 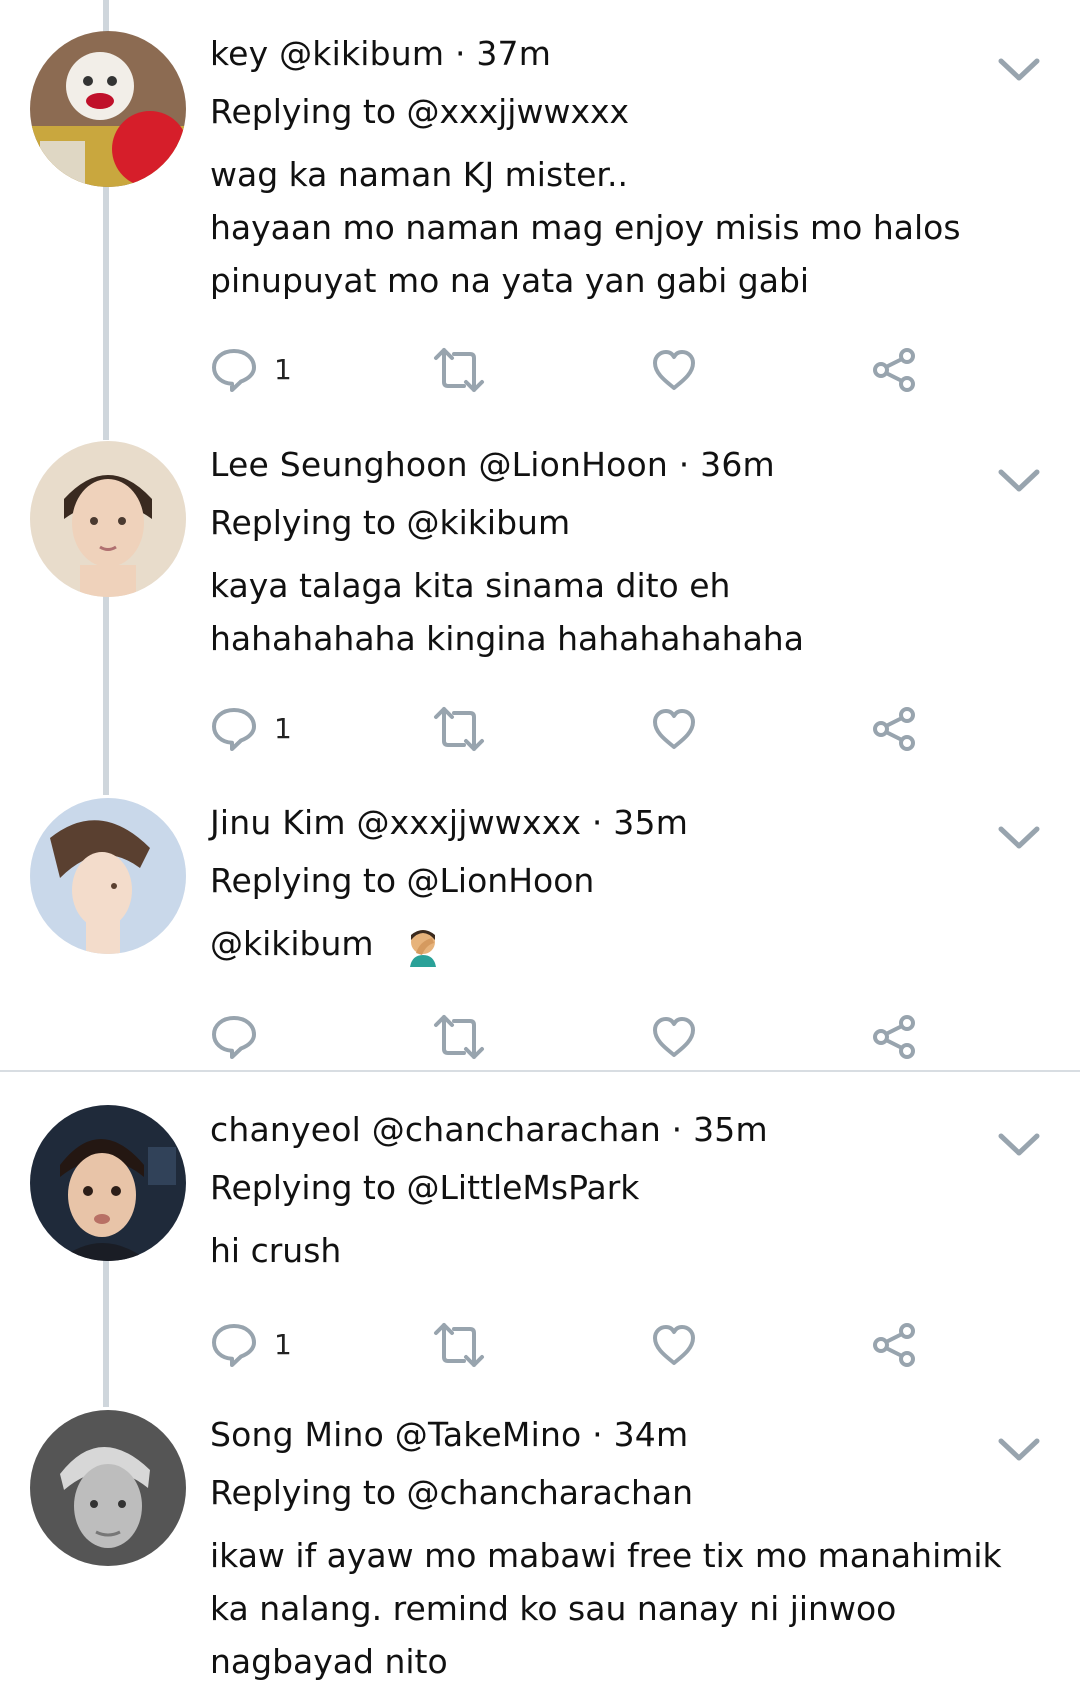 I want to click on replying-to: Replying to @chancharachan, so click(x=610, y=1493).